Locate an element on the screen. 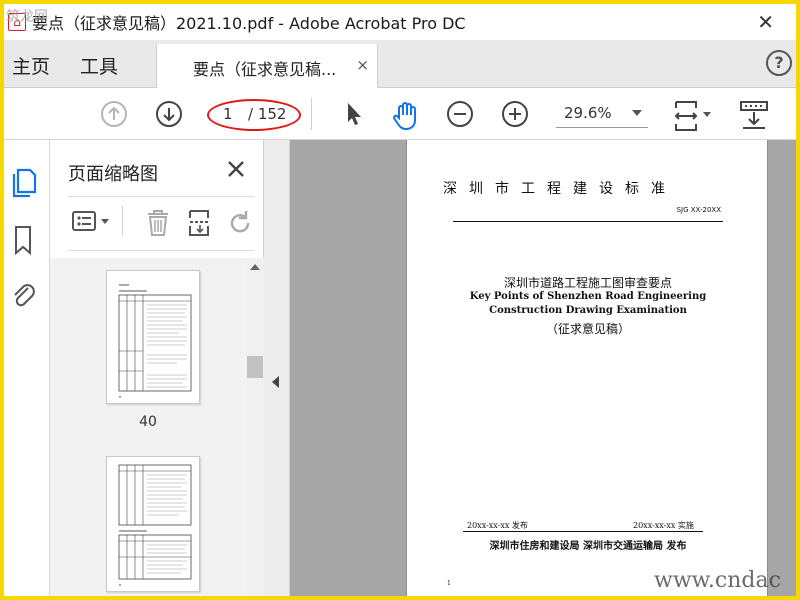  issuing-authorities: 深圳市住房和建设局 深圳市交通运输局 发布 is located at coordinates (588, 546).